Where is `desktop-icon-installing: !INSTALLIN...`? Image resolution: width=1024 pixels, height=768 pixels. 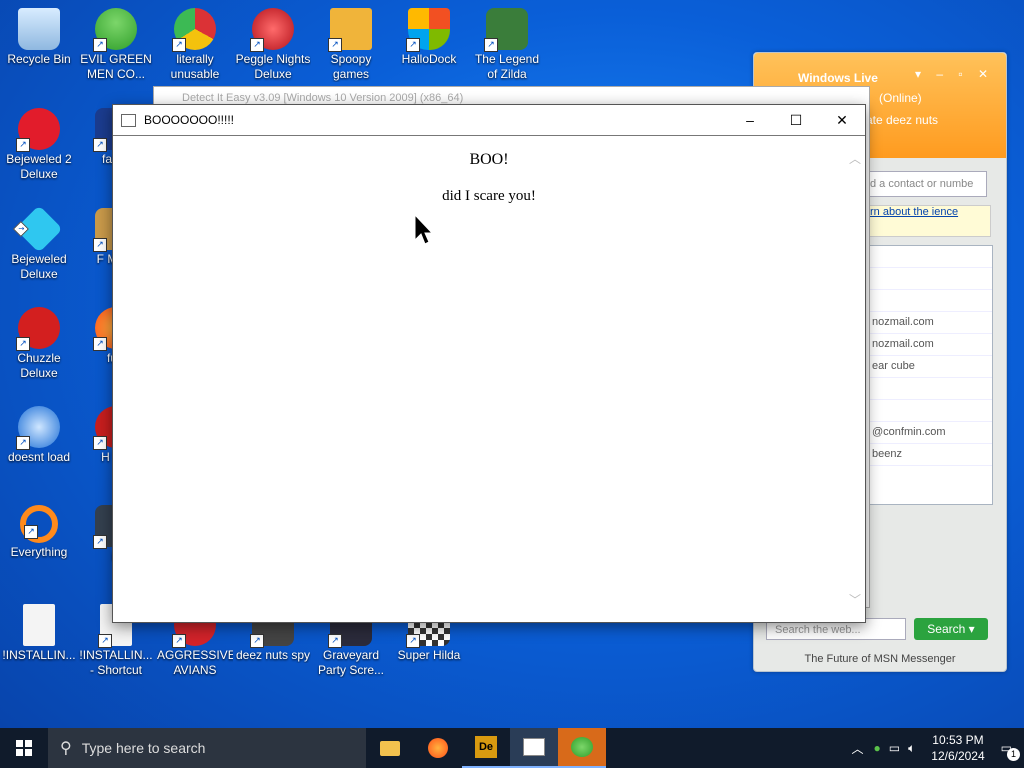
desktop-icon-installing: !INSTALLIN... is located at coordinates (39, 629).